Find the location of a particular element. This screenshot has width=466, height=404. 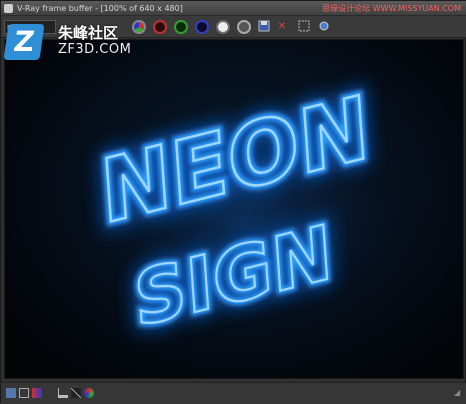

clear-icon: ✕ is located at coordinates (282, 27).